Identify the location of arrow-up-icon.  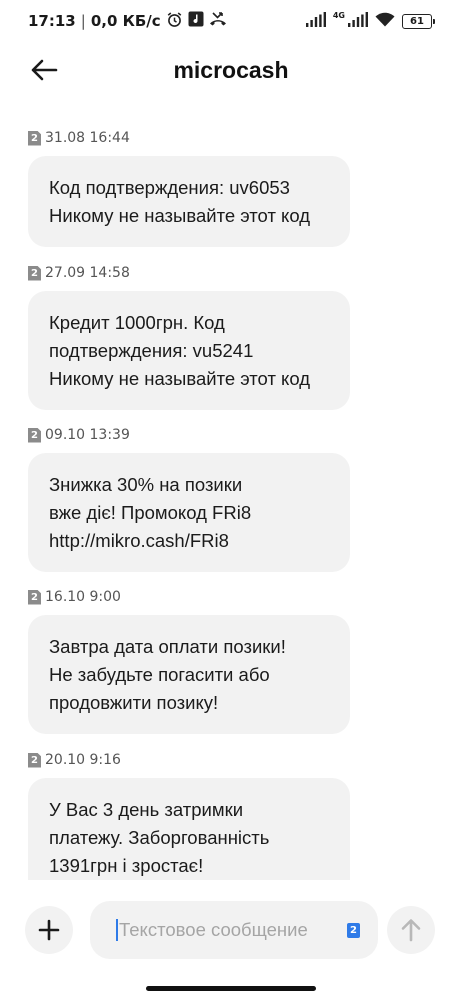
(411, 930).